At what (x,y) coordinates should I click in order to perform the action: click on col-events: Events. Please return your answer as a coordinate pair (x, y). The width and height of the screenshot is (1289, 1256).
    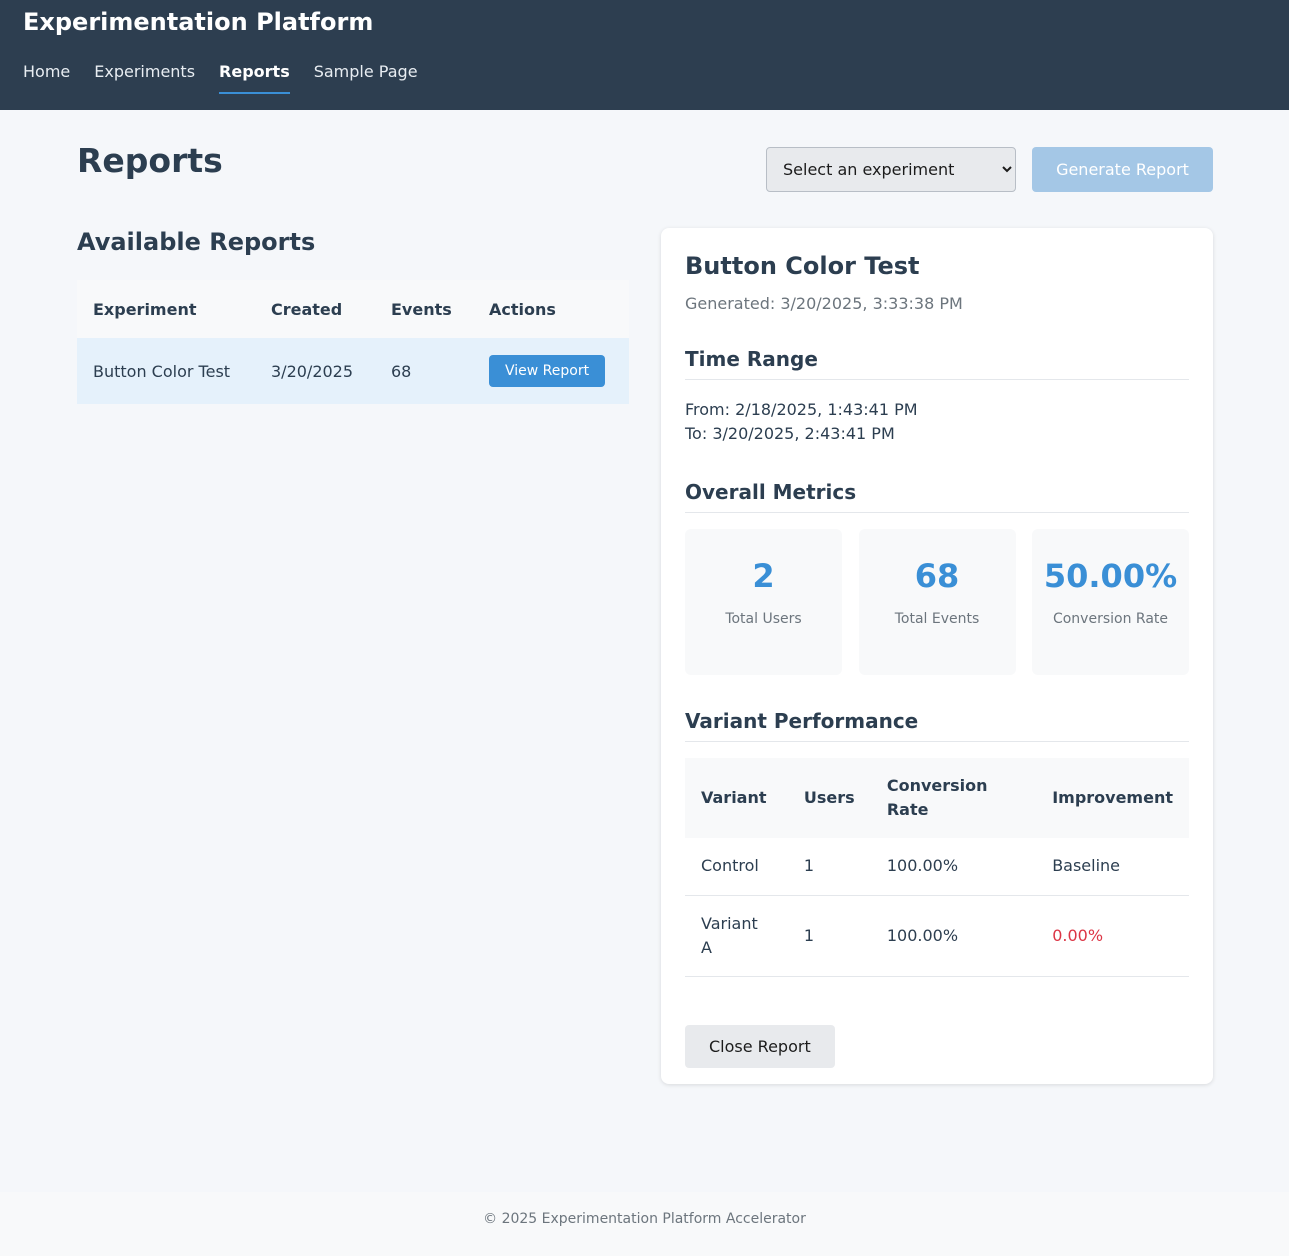
    Looking at the image, I should click on (424, 309).